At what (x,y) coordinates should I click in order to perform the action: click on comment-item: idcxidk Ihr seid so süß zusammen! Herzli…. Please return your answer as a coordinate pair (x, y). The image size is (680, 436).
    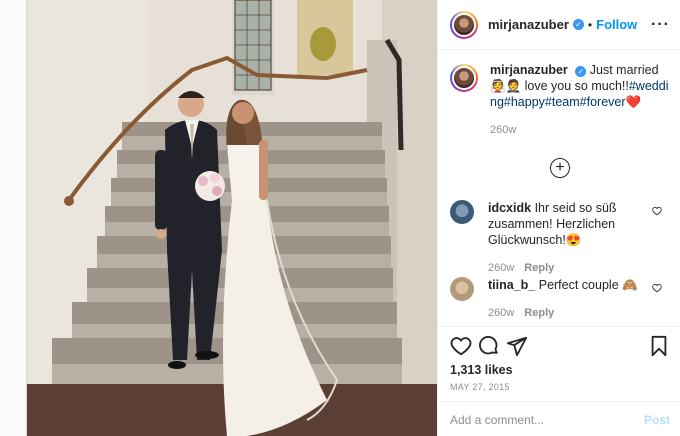
    Looking at the image, I should click on (561, 238).